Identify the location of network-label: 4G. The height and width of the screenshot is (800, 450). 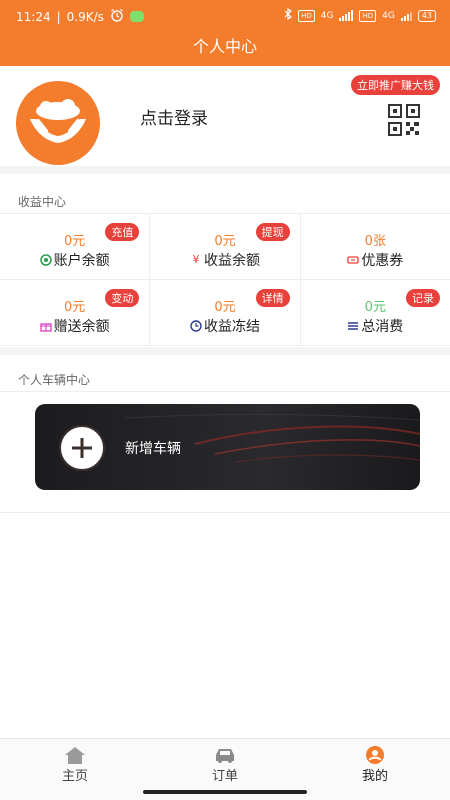
(327, 15).